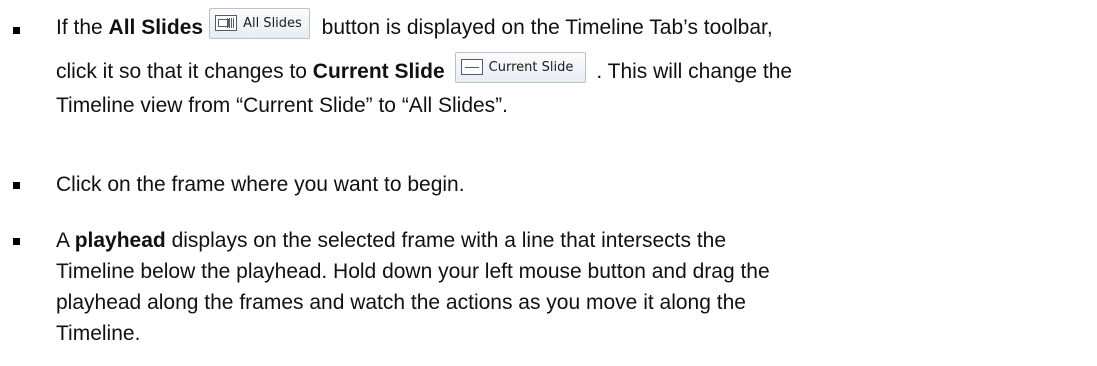 Image resolution: width=1097 pixels, height=366 pixels. Describe the element at coordinates (98, 333) in the screenshot. I see `bullet-line: Timeline.` at that location.